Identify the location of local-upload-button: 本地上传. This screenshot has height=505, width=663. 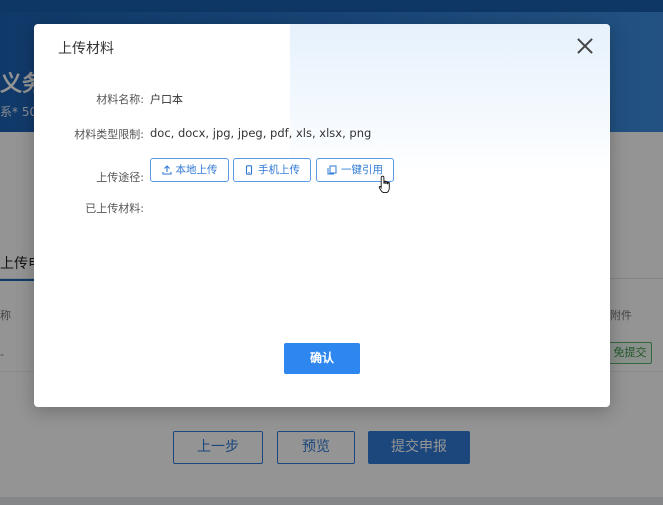
(189, 170).